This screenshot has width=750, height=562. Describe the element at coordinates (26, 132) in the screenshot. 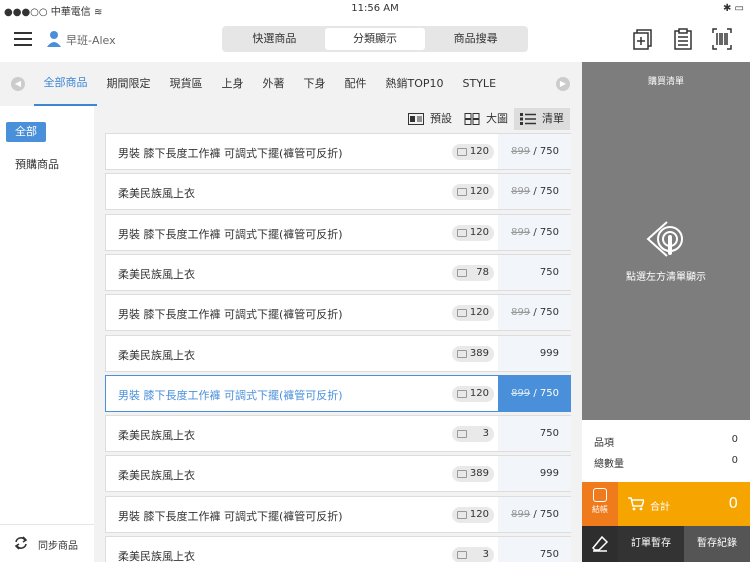

I see `sidebar-item-all: 全部` at that location.